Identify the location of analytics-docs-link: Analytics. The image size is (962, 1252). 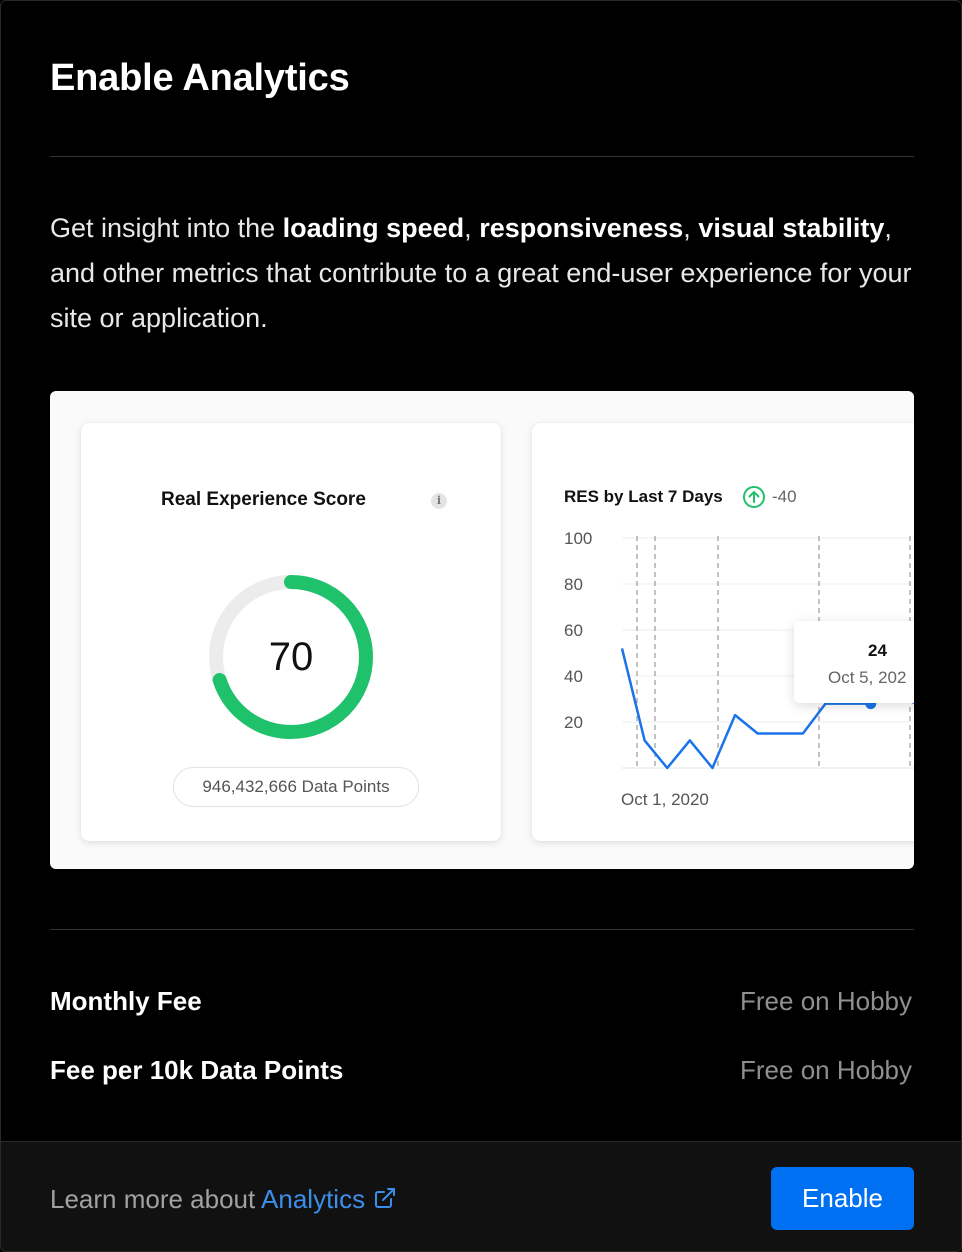
(329, 1199).